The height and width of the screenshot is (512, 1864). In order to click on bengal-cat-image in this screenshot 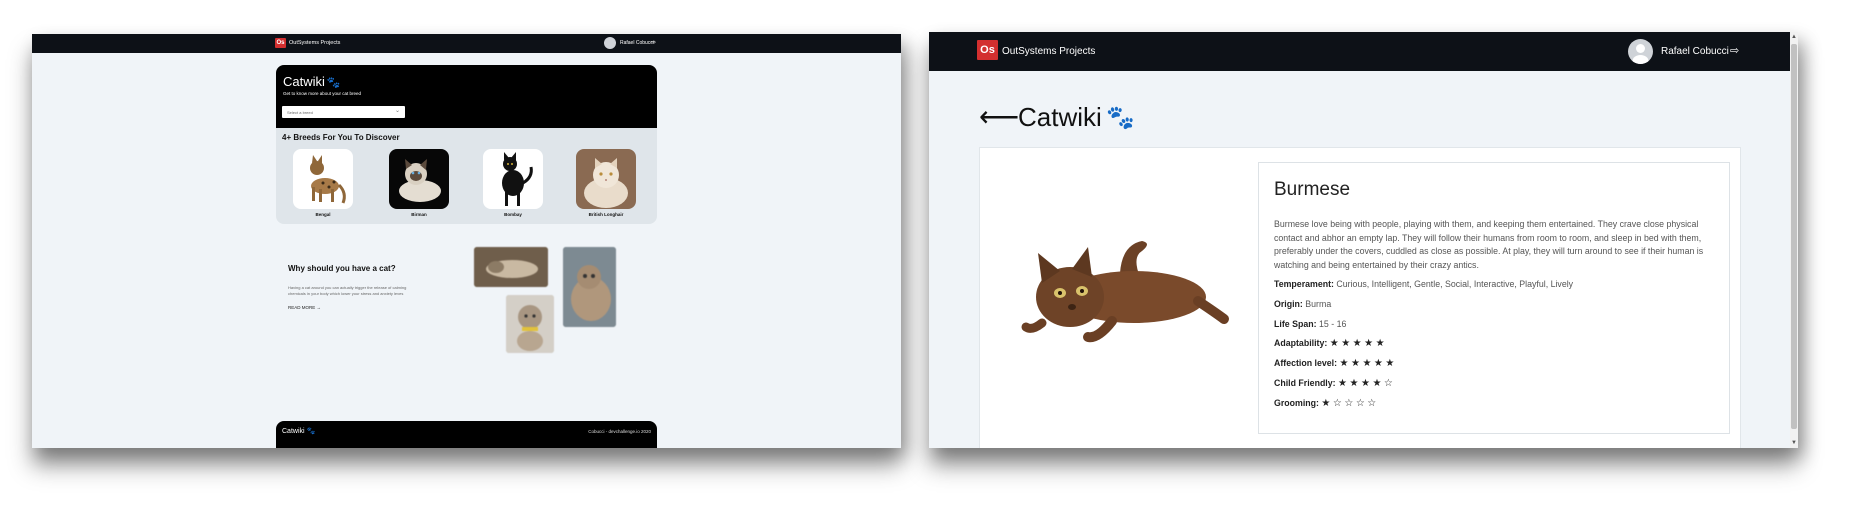, I will do `click(323, 179)`.